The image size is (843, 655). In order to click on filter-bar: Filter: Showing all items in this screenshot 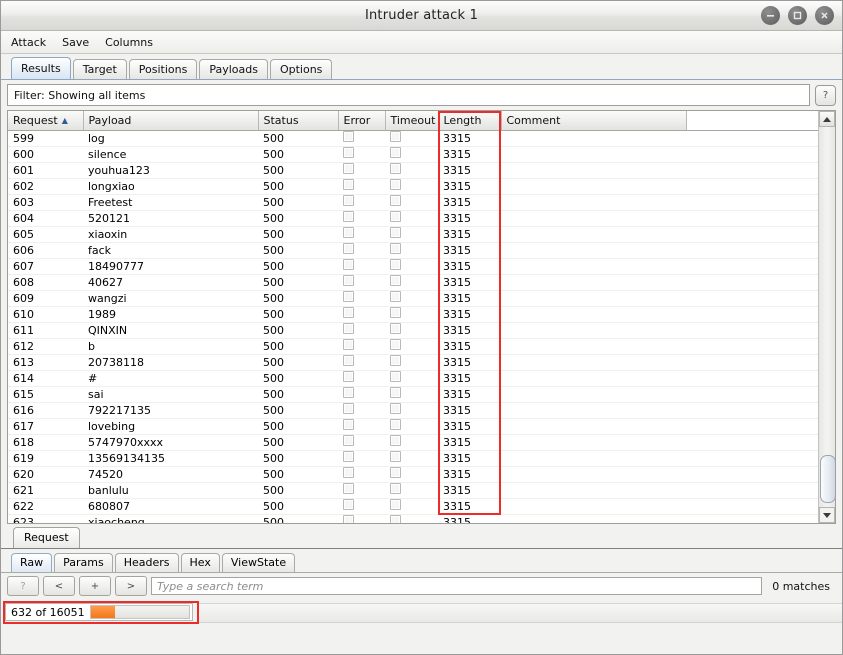, I will do `click(408, 95)`.